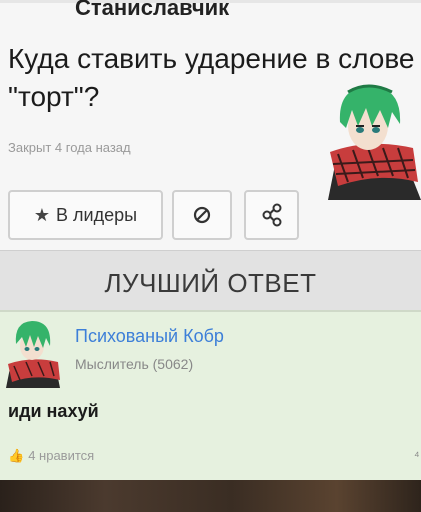 This screenshot has width=421, height=512. I want to click on add-to-leaders-button: ★ В лидеры, so click(85, 215).